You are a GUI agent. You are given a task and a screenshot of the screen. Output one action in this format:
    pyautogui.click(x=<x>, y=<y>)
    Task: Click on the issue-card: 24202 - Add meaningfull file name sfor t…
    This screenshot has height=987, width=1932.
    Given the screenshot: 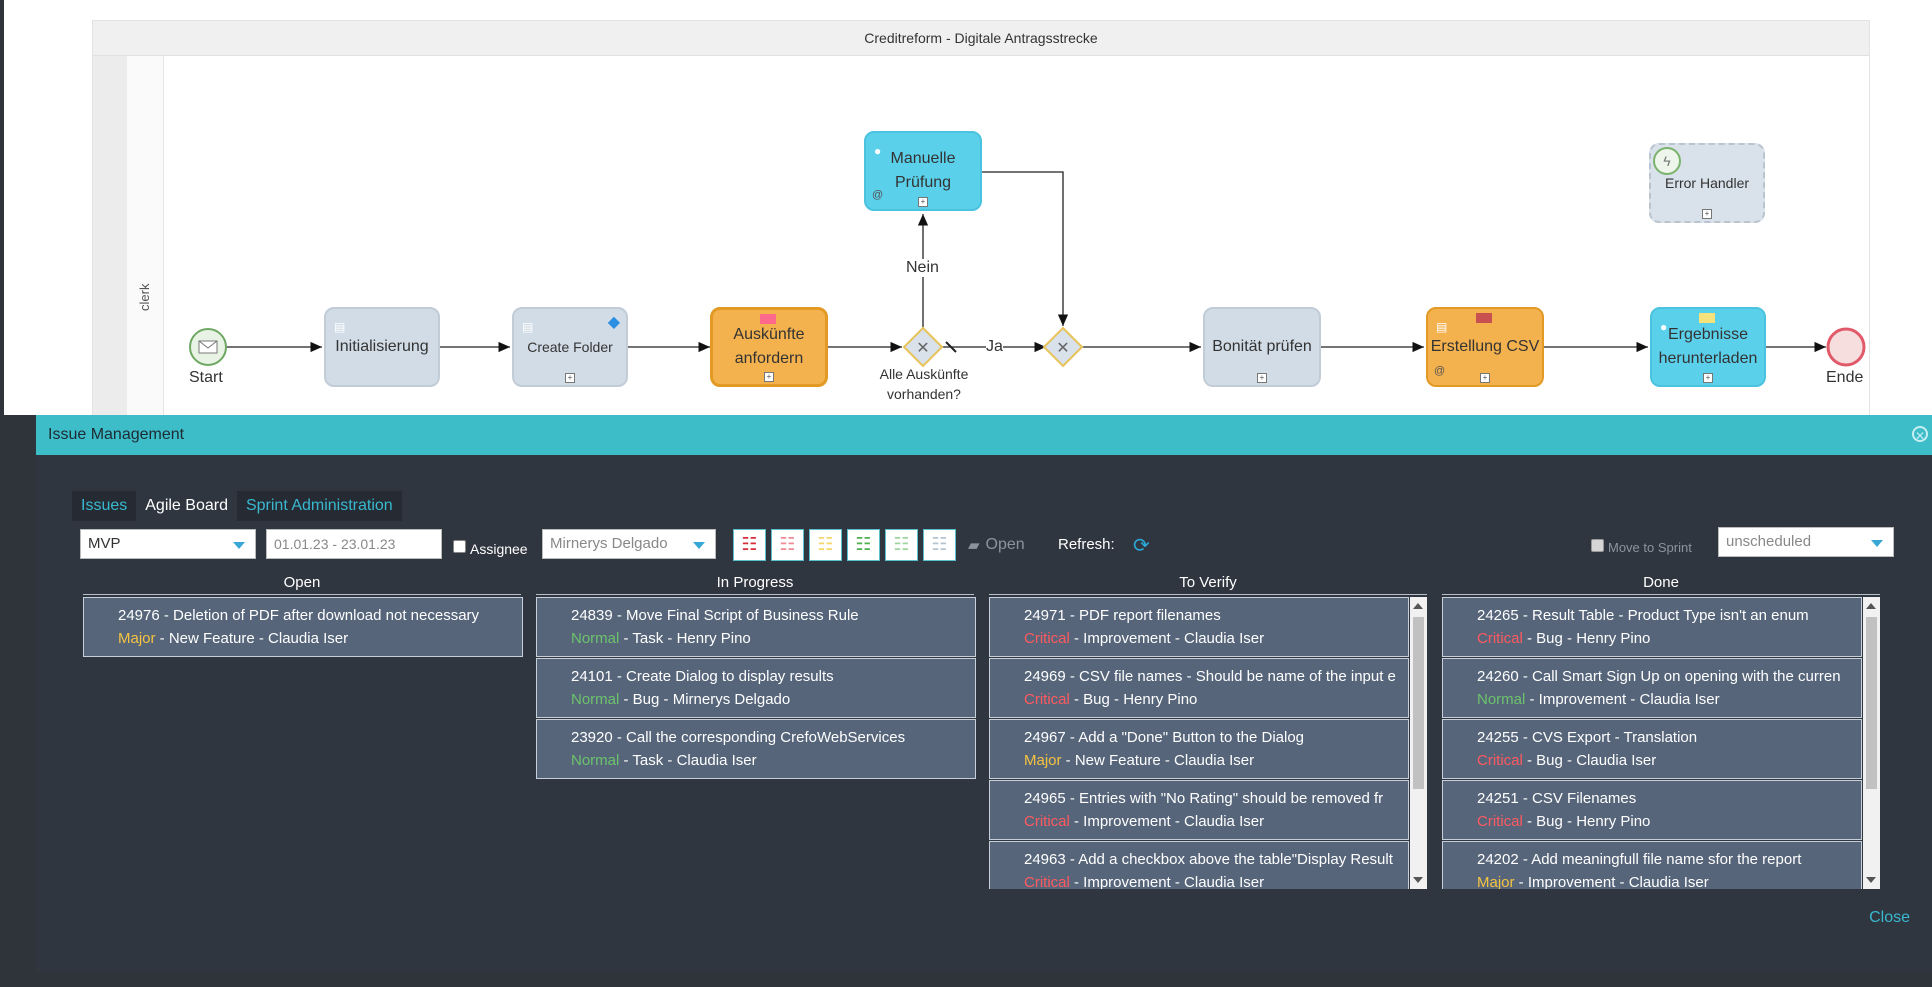 What is the action you would take?
    pyautogui.click(x=1652, y=865)
    